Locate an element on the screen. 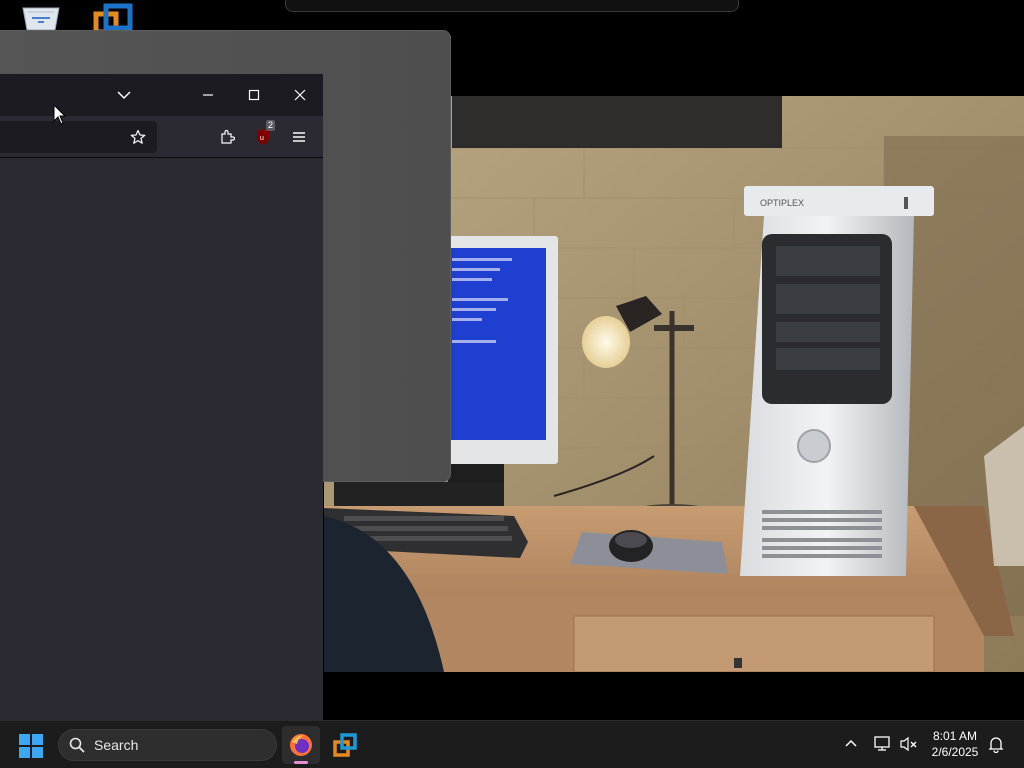 The image size is (1024, 768). close-button is located at coordinates (300, 95).